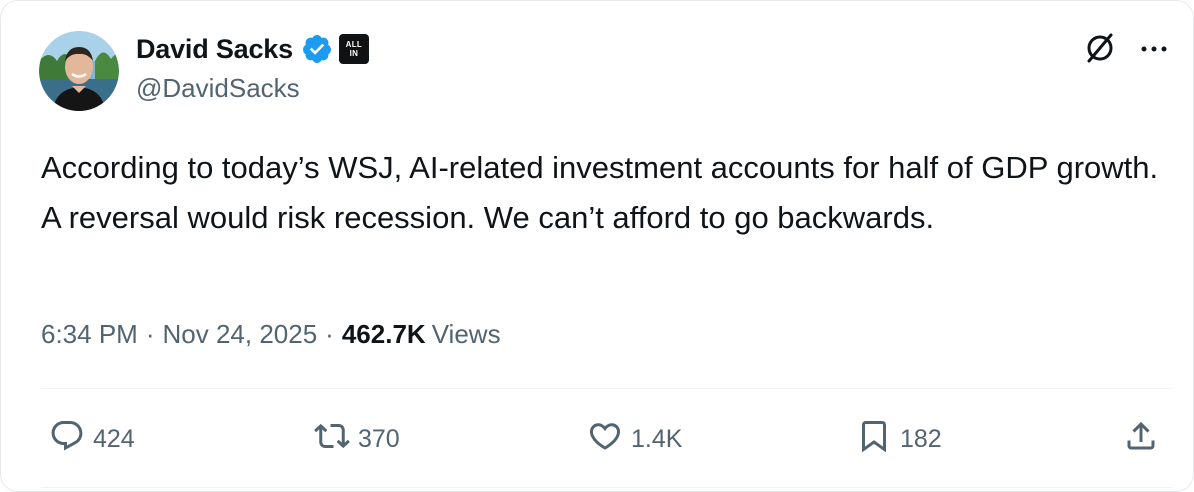 Image resolution: width=1194 pixels, height=492 pixels. Describe the element at coordinates (67, 439) in the screenshot. I see `reply-icon` at that location.